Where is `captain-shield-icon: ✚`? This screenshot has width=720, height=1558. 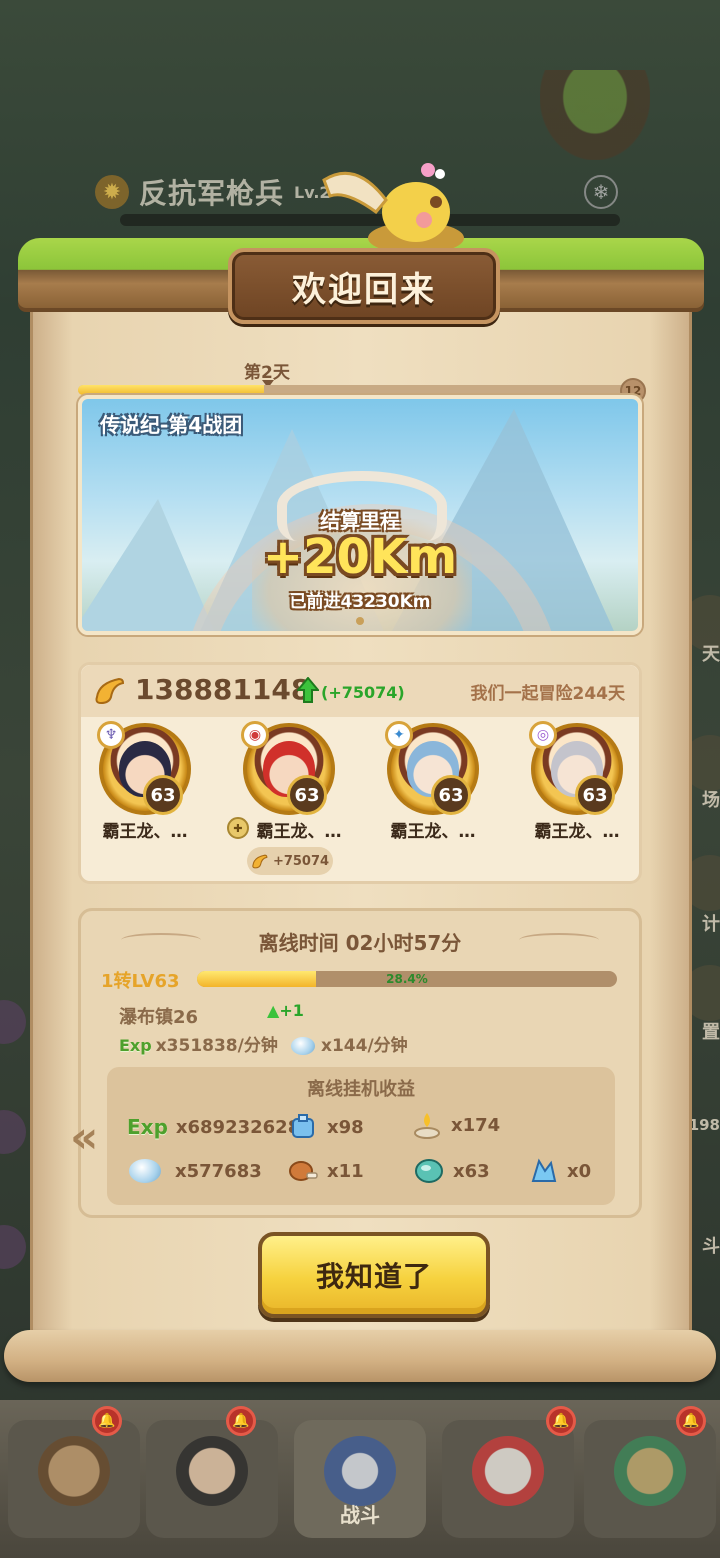 captain-shield-icon: ✚ is located at coordinates (238, 828).